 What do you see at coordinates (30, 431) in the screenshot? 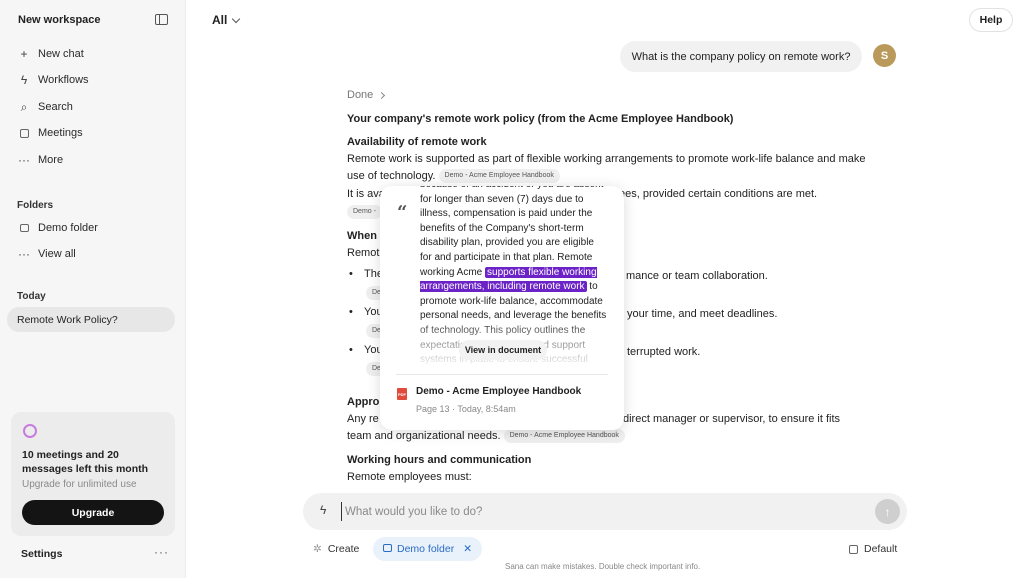
I see `usage-ring-icon` at bounding box center [30, 431].